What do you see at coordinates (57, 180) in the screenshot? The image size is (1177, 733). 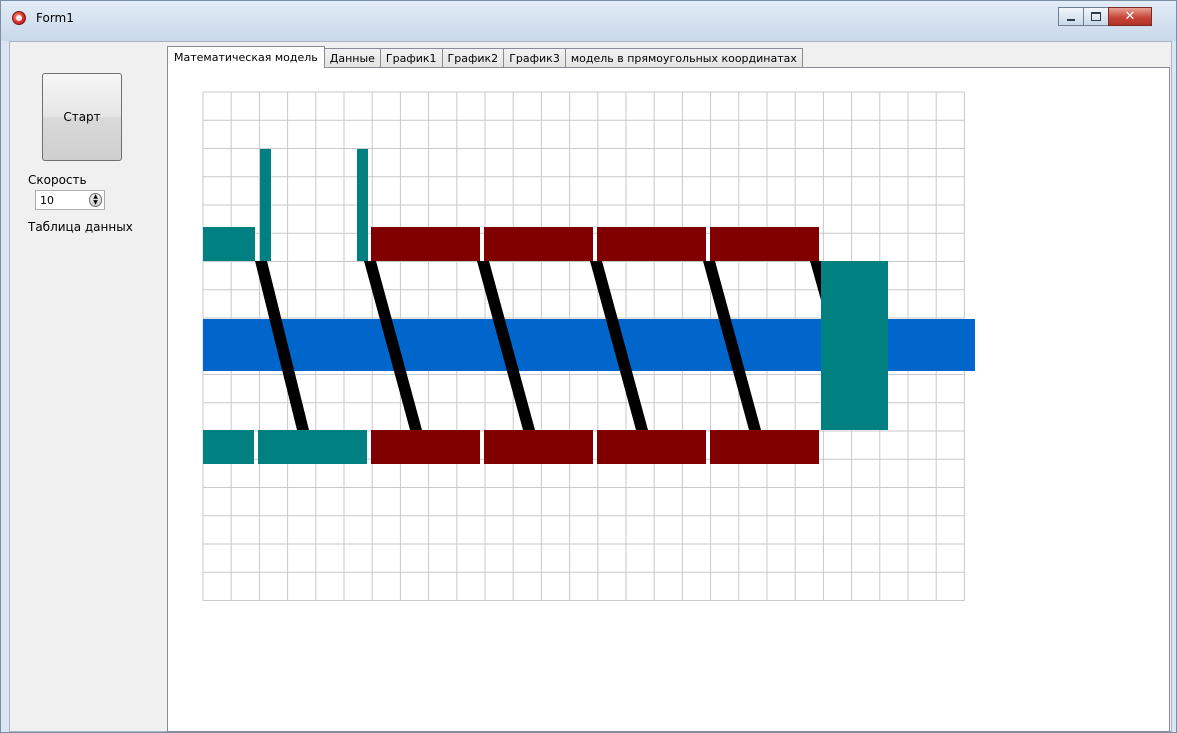 I see `speed-label: Скорость` at bounding box center [57, 180].